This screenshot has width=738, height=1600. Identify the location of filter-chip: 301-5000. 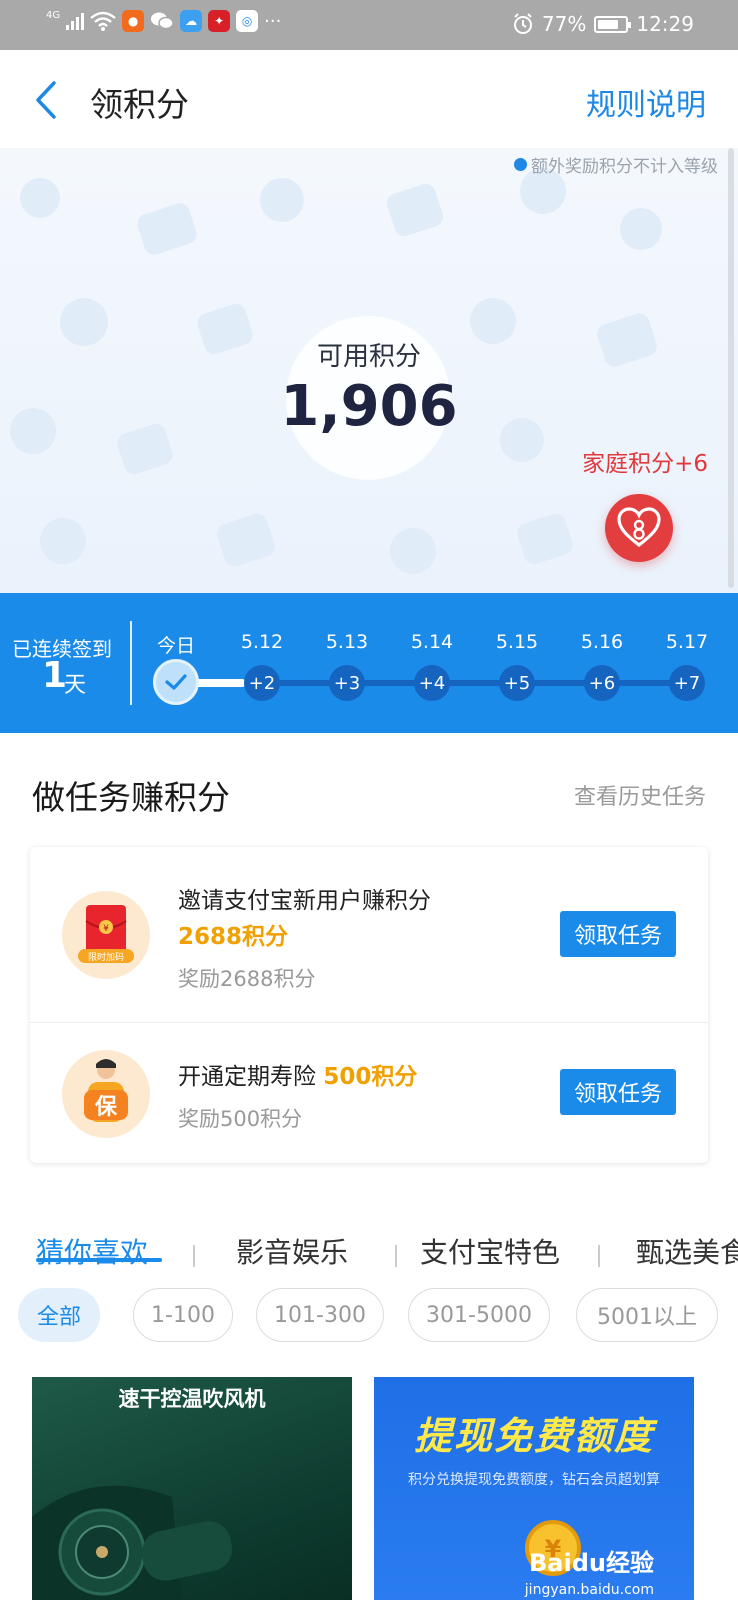
(479, 1315).